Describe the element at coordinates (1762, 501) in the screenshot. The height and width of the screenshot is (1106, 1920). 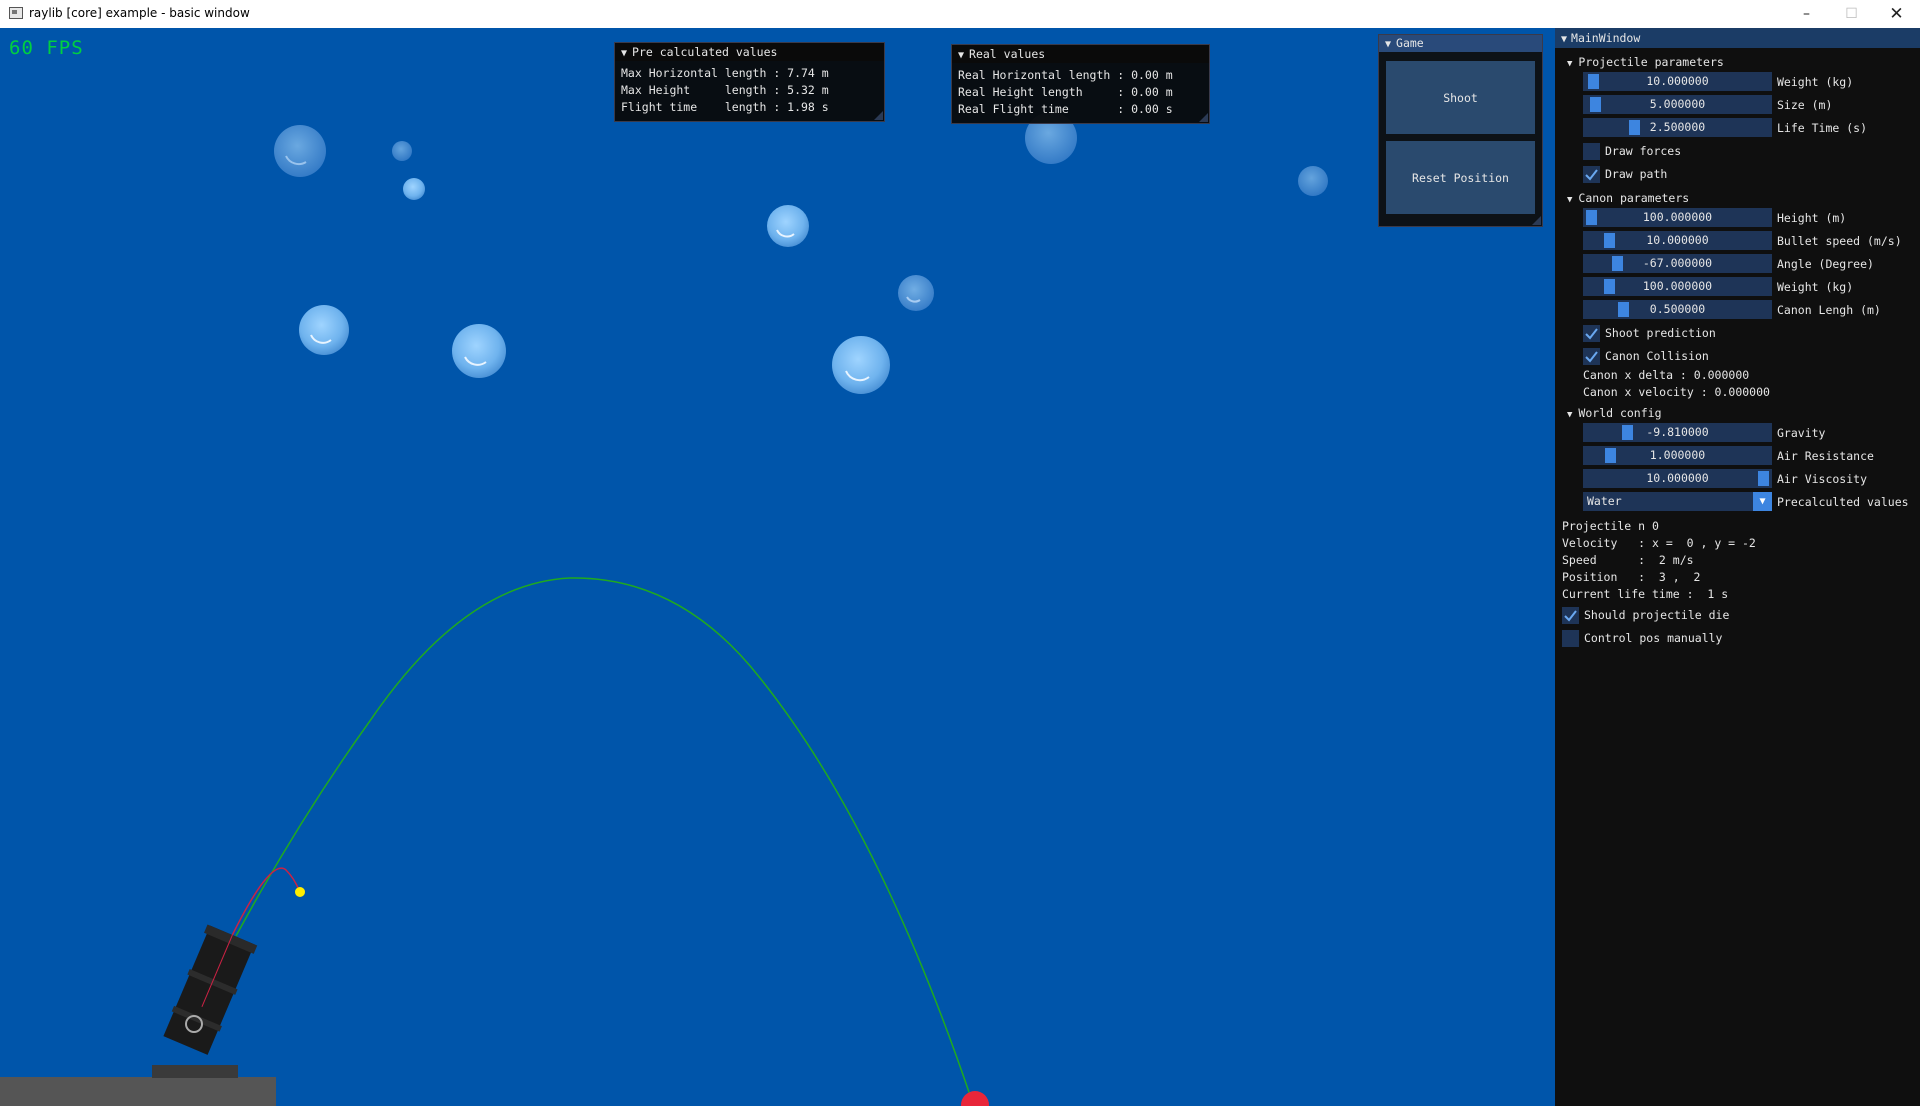
I see `chevron-down-icon: ▼` at that location.